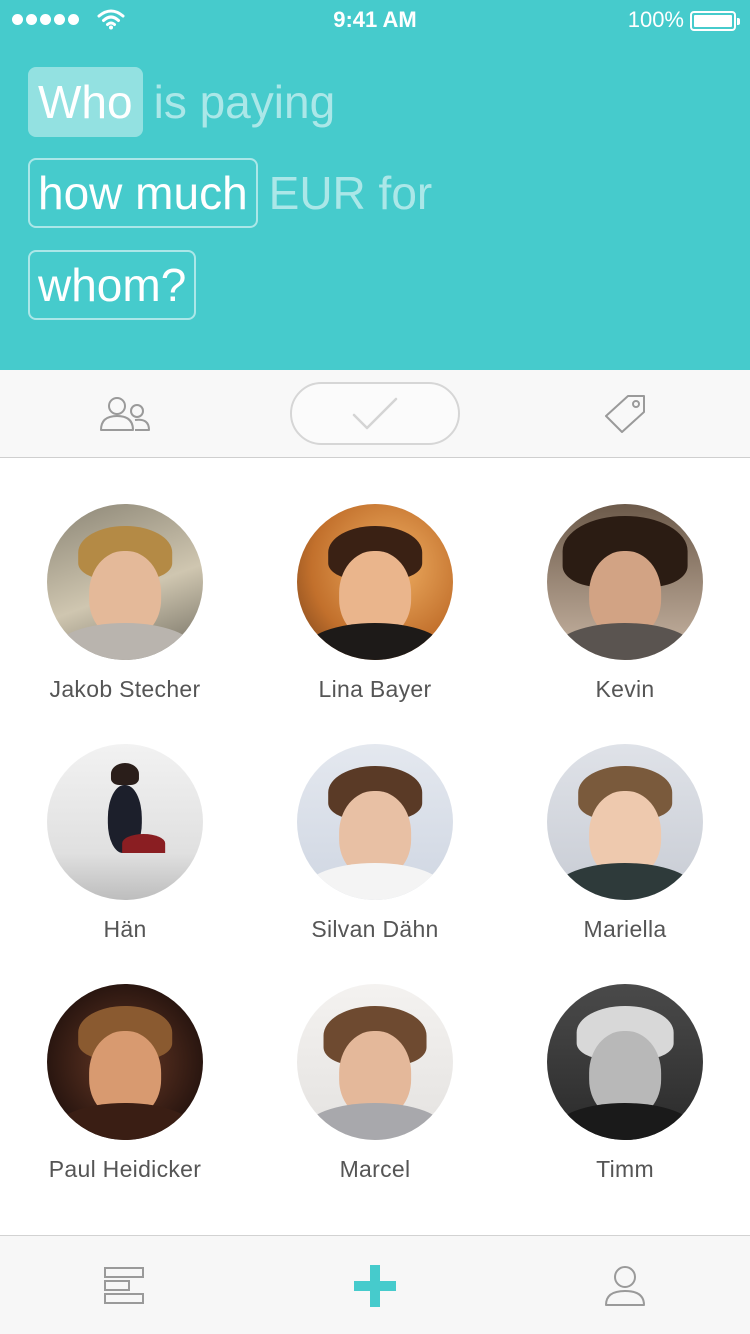 This screenshot has width=750, height=1334. I want to click on sentence-line-amount: how much EUR for, so click(230, 193).